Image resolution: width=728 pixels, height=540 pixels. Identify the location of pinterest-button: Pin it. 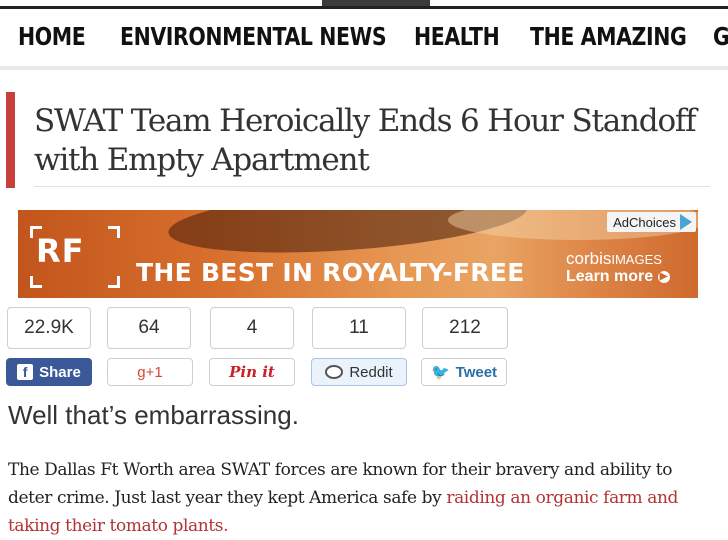
(252, 372).